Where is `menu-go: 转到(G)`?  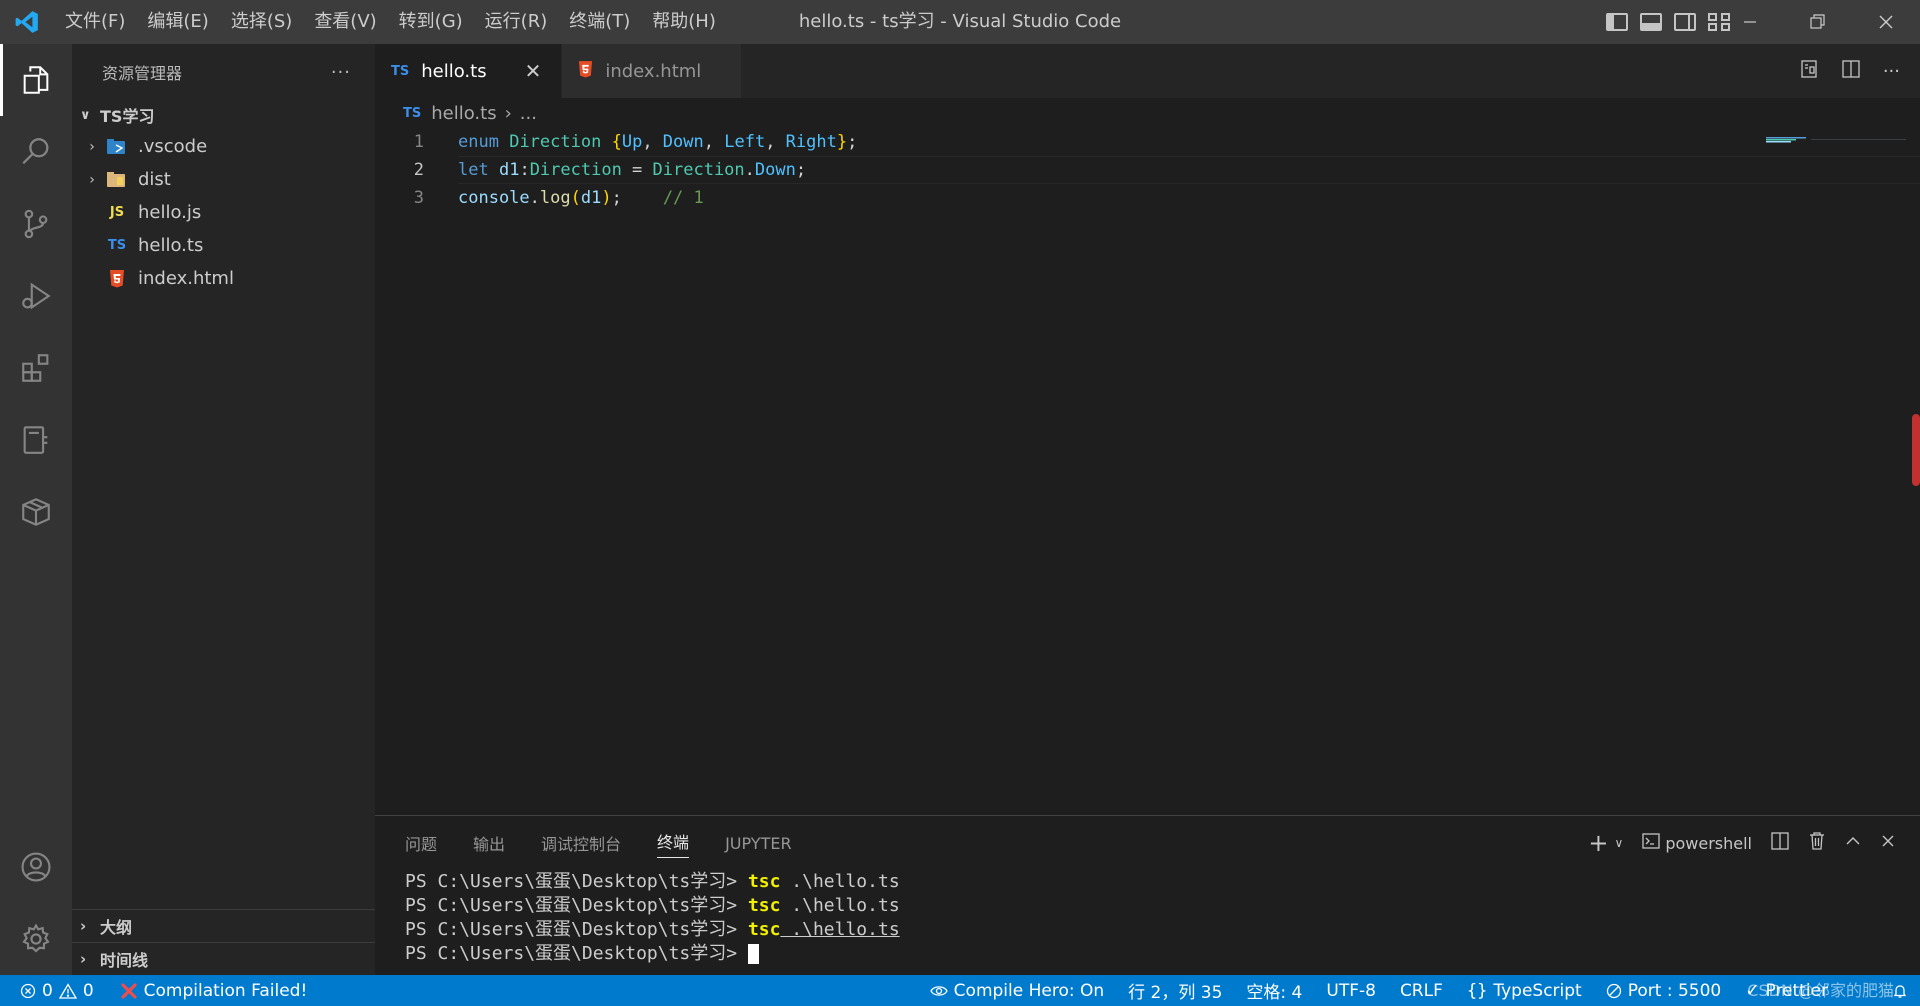
menu-go: 转到(G) is located at coordinates (431, 22).